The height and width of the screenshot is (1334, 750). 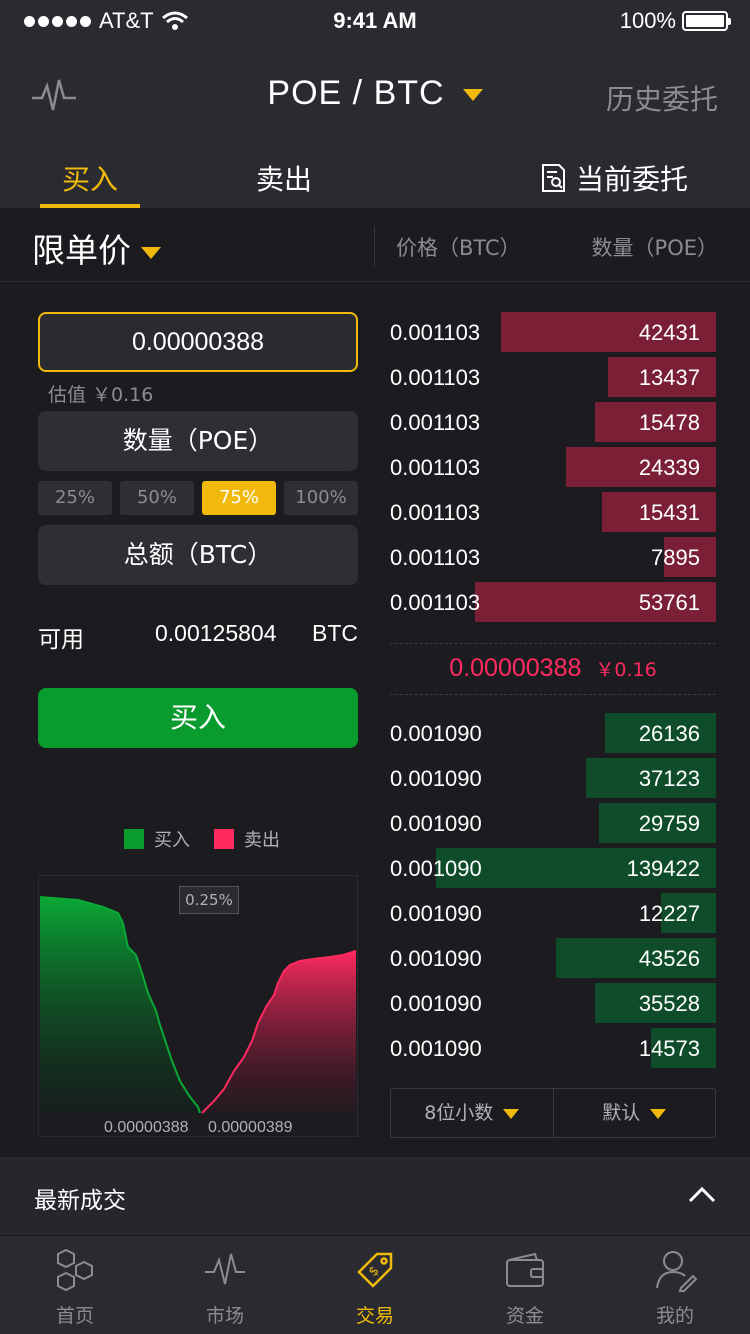 I want to click on ask-row: 0.001103 42431, so click(x=553, y=332).